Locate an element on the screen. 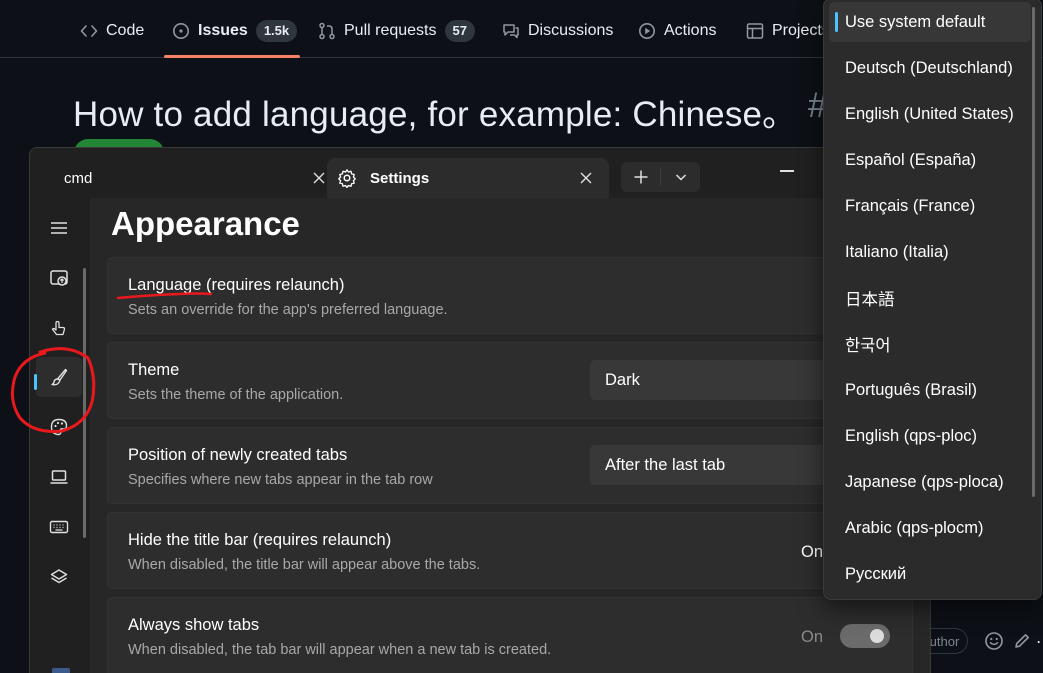 The image size is (1043, 673). nav-color-schemes is located at coordinates (59, 427).